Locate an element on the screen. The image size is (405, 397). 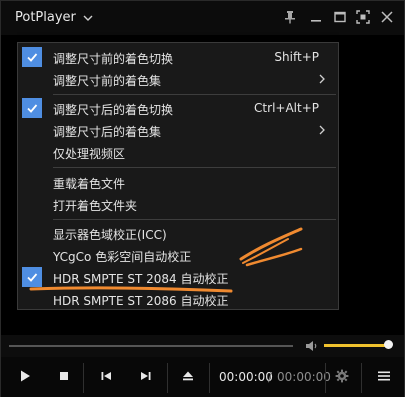
menu-item-label: 调整尺寸后的着色切换 is located at coordinates (113, 110).